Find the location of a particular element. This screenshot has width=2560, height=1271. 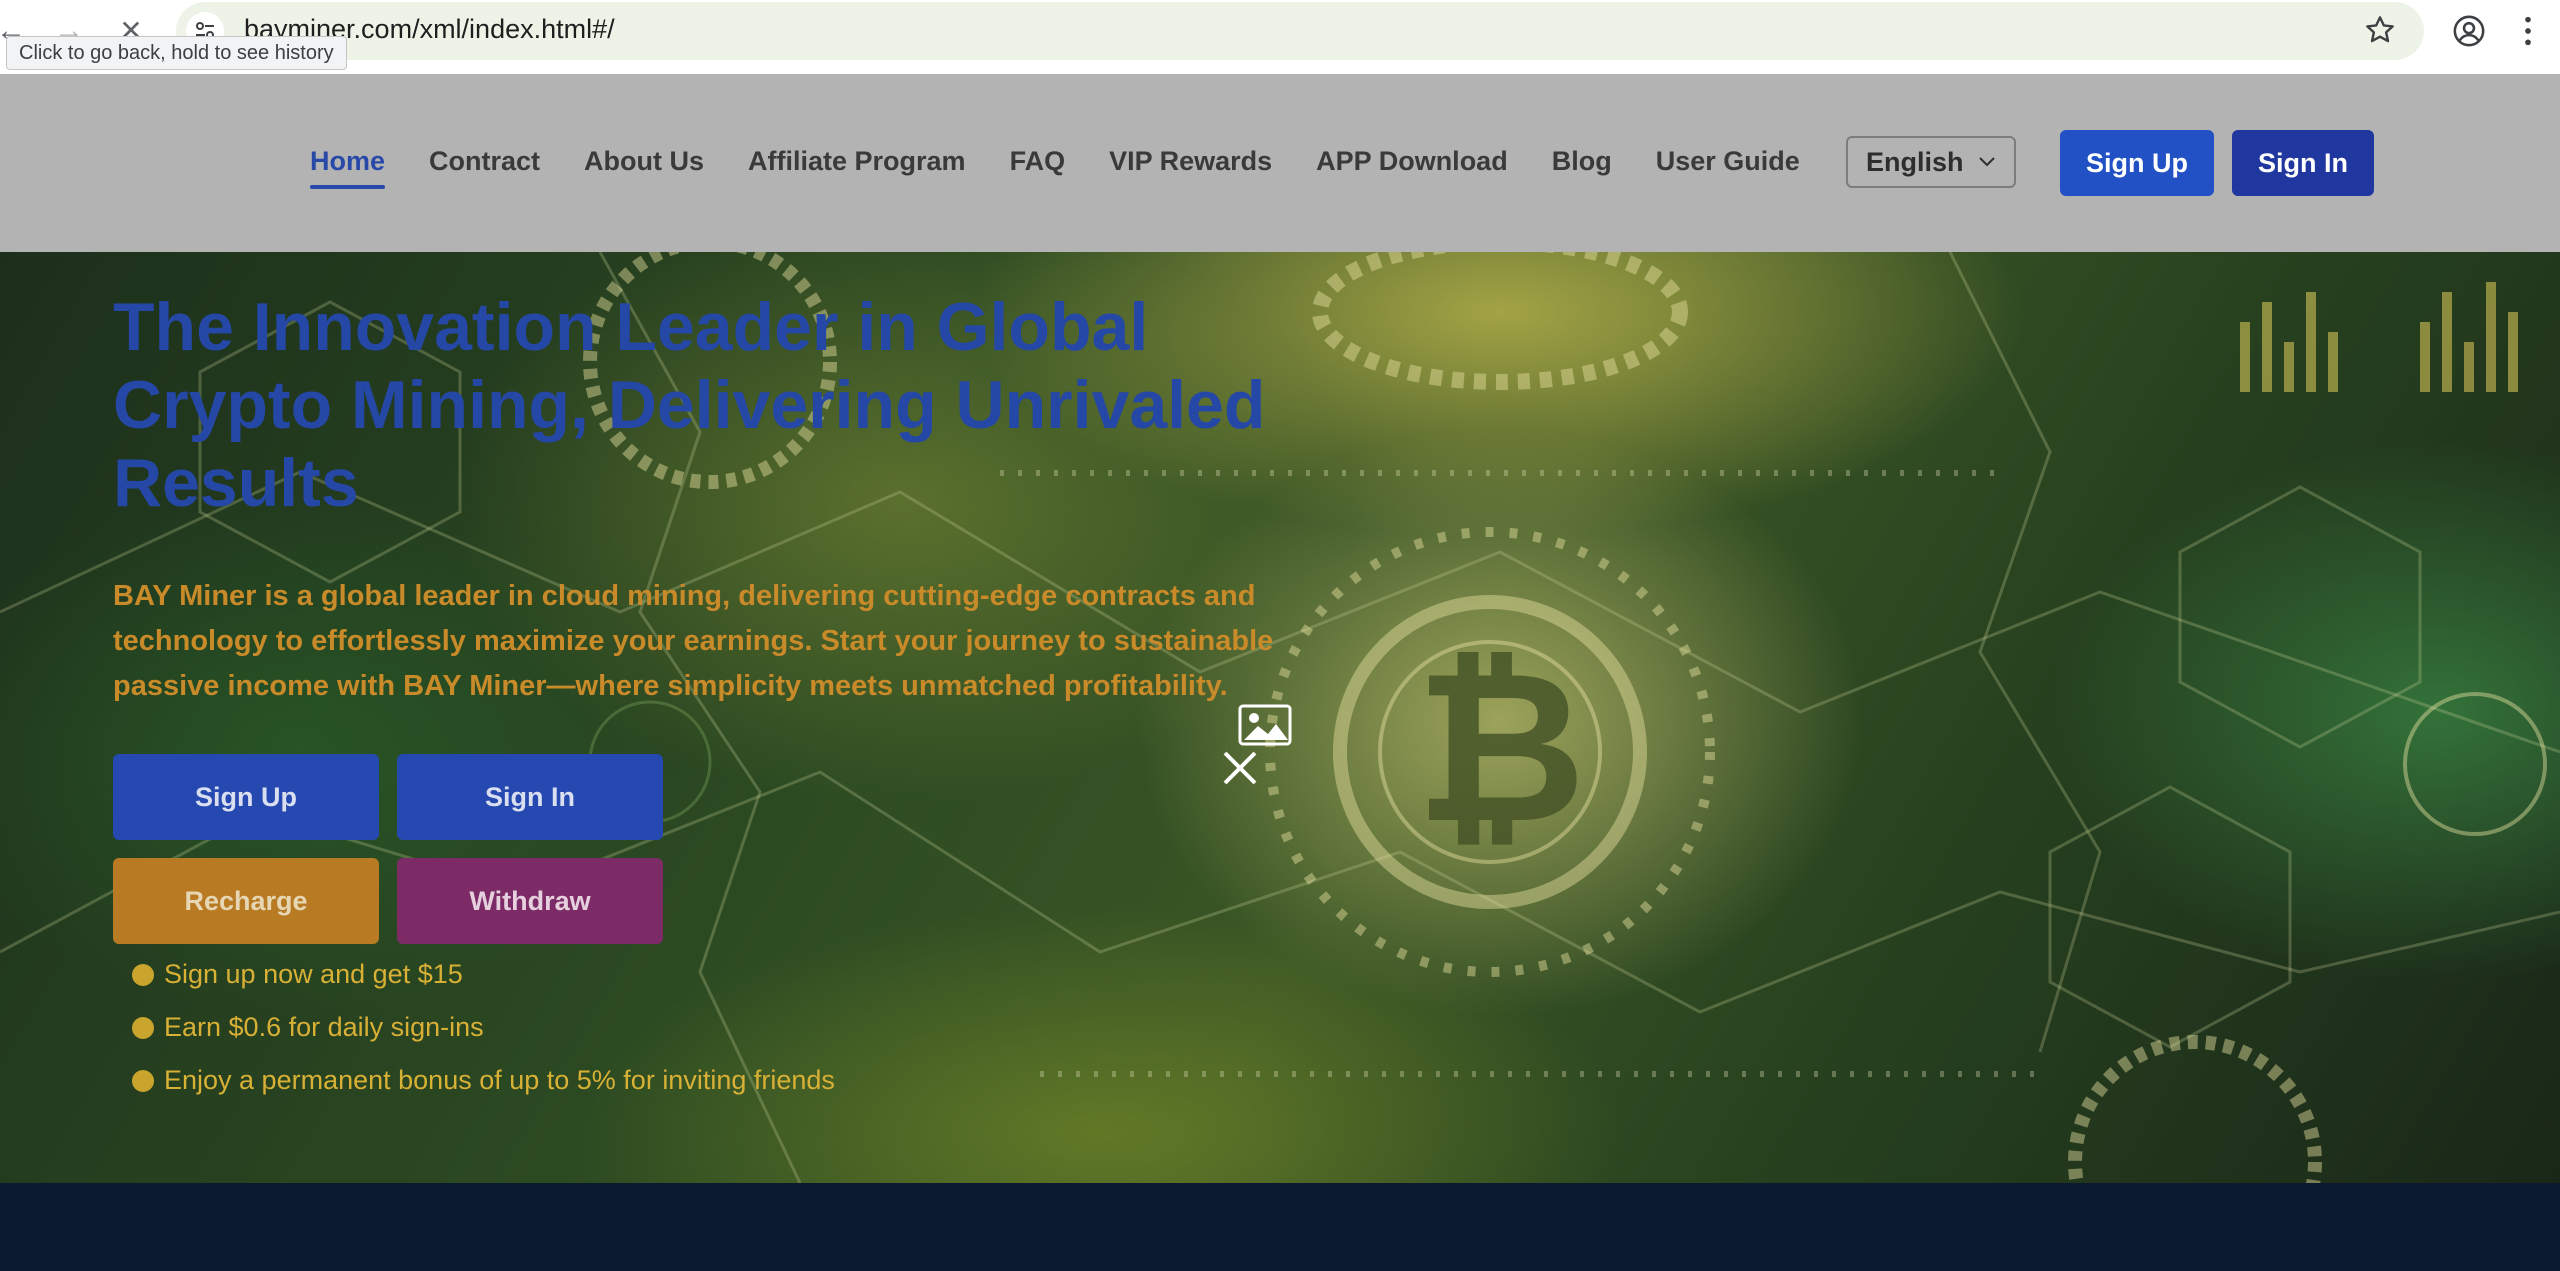

nav-blog: Blog is located at coordinates (1582, 161).